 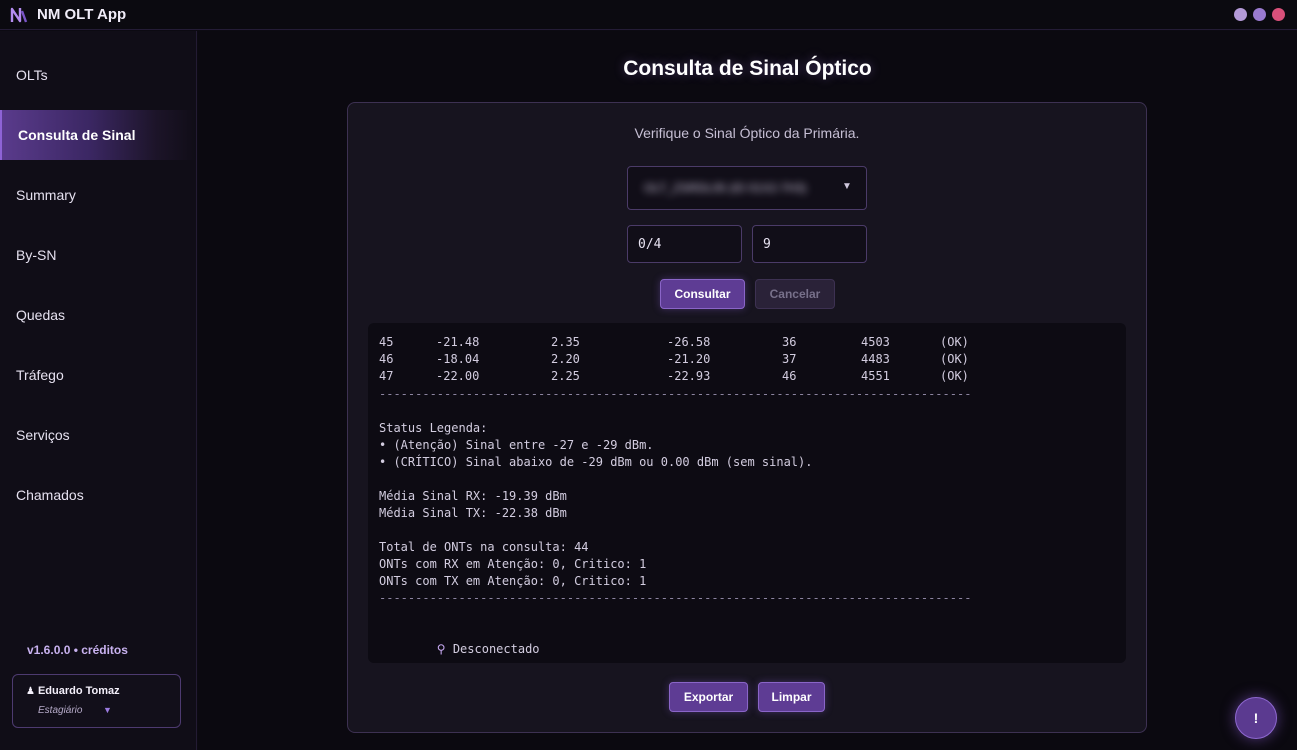 What do you see at coordinates (747, 68) in the screenshot?
I see `page-title: Consulta de Sinal Óptico` at bounding box center [747, 68].